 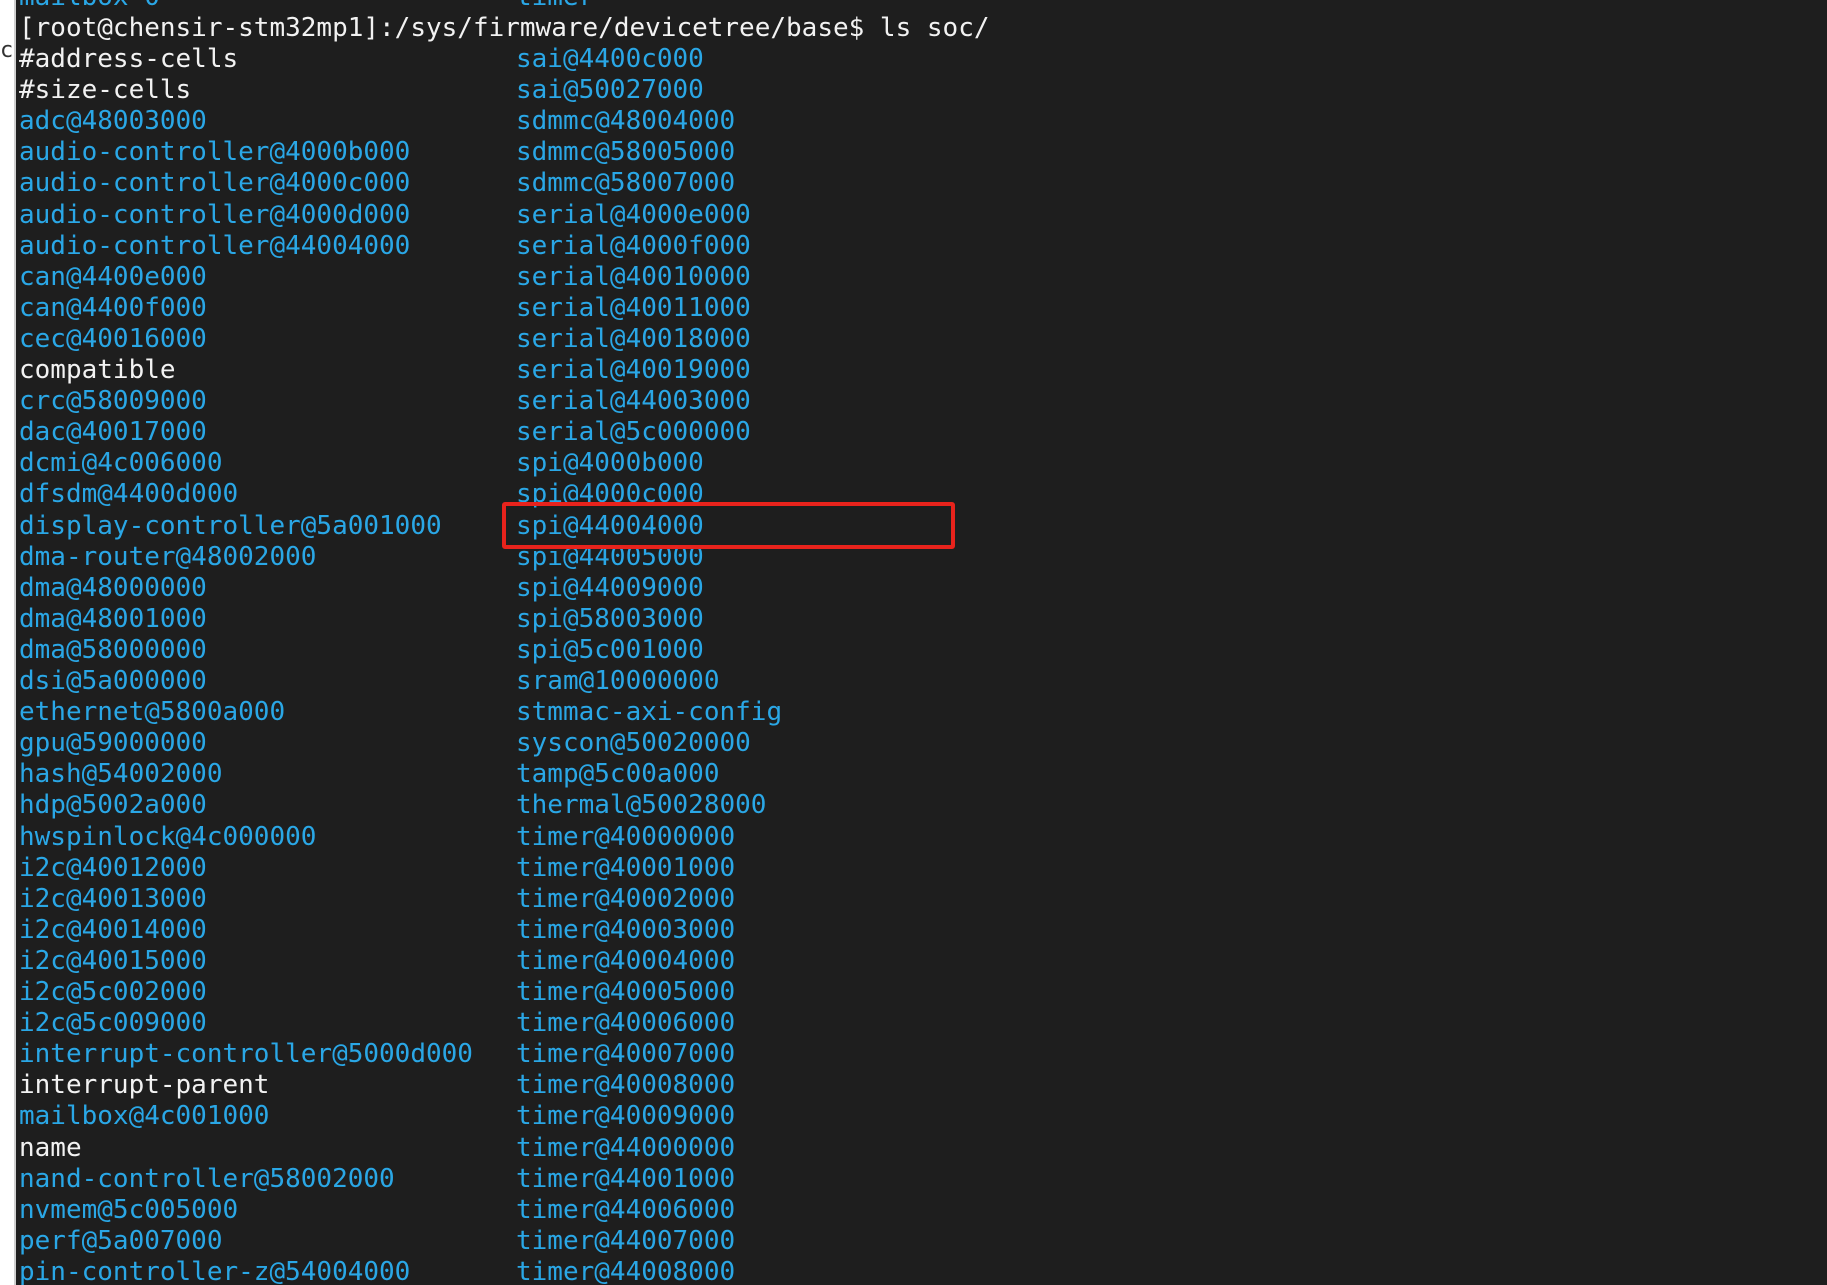 I want to click on listing-row: can@4400f000 serial@40011000, so click(x=914, y=308).